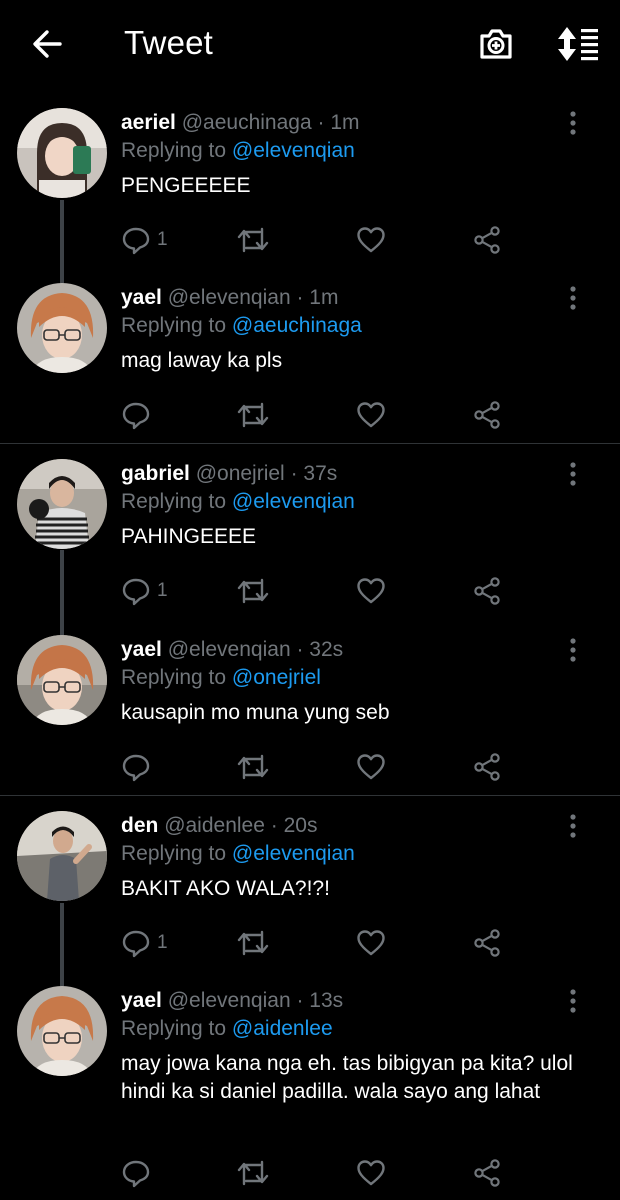  I want to click on tweet-header: aeriel @aeuchinaga · 1m, so click(240, 123).